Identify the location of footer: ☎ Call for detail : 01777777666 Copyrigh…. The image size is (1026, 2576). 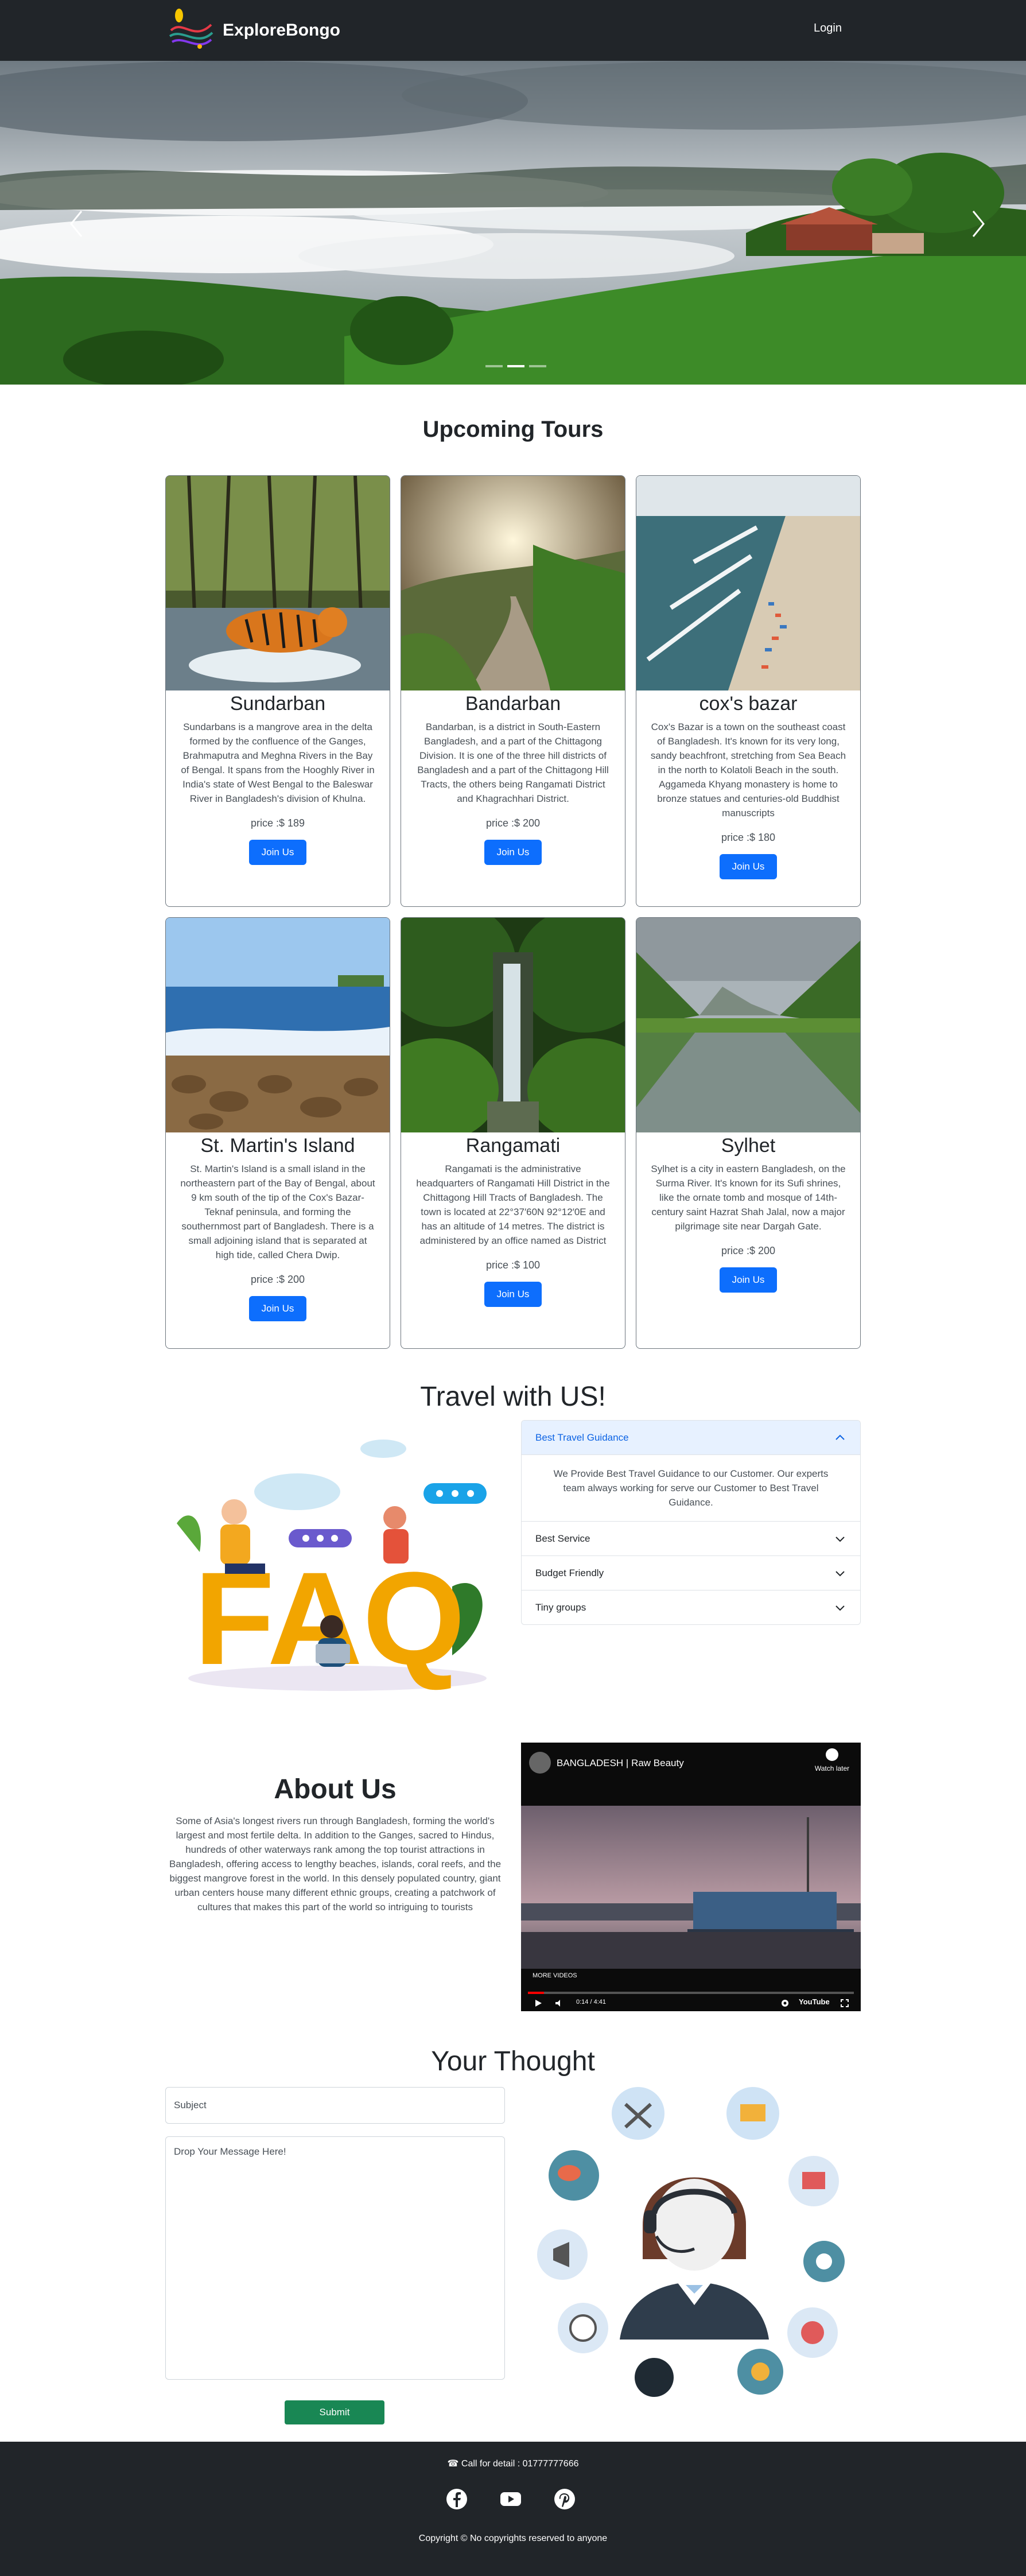
(513, 2509).